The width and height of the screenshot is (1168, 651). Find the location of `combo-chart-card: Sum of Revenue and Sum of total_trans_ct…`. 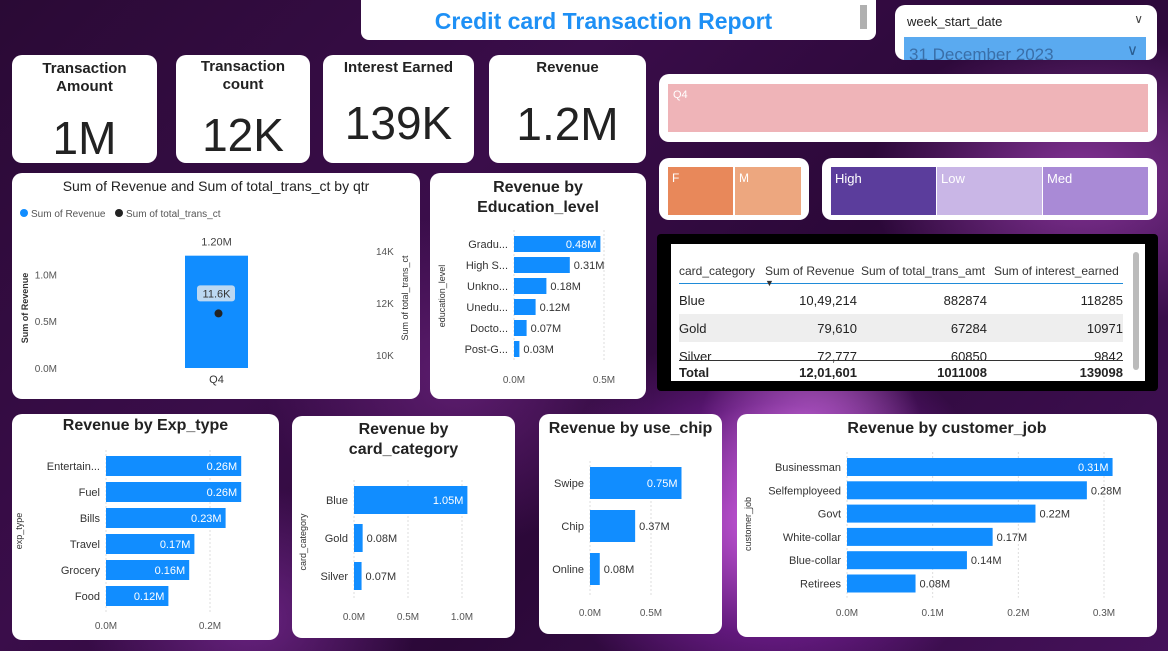

combo-chart-card: Sum of Revenue and Sum of total_trans_ct… is located at coordinates (216, 286).